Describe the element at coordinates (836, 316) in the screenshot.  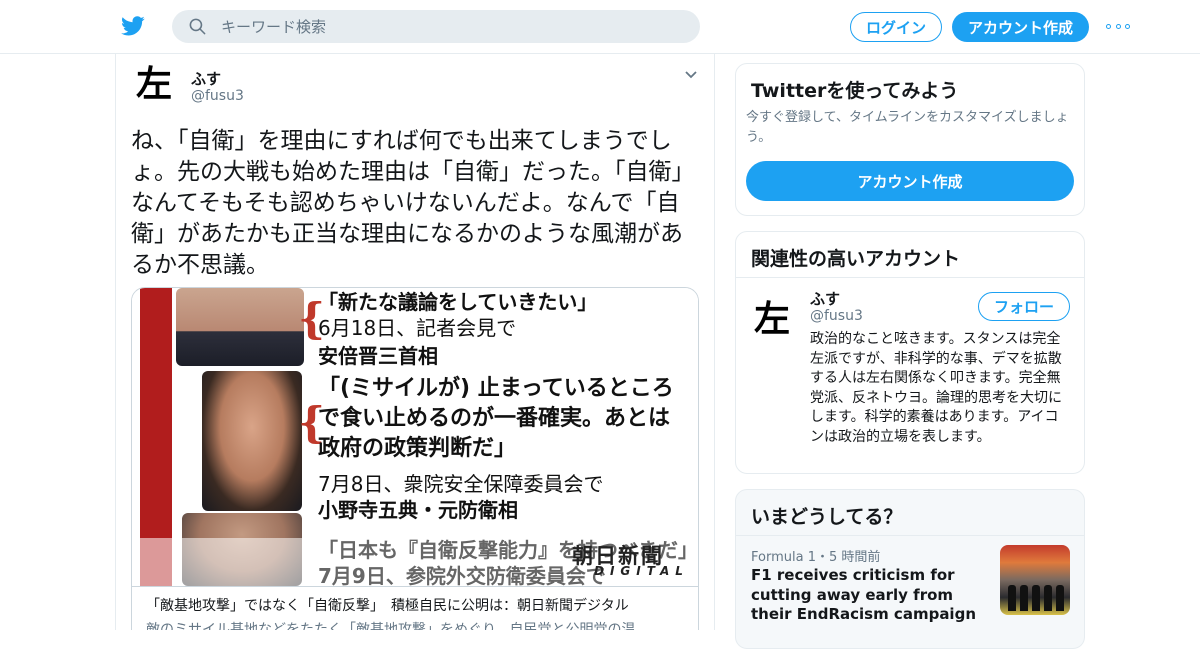
I see `account-handle: @fusu3` at that location.